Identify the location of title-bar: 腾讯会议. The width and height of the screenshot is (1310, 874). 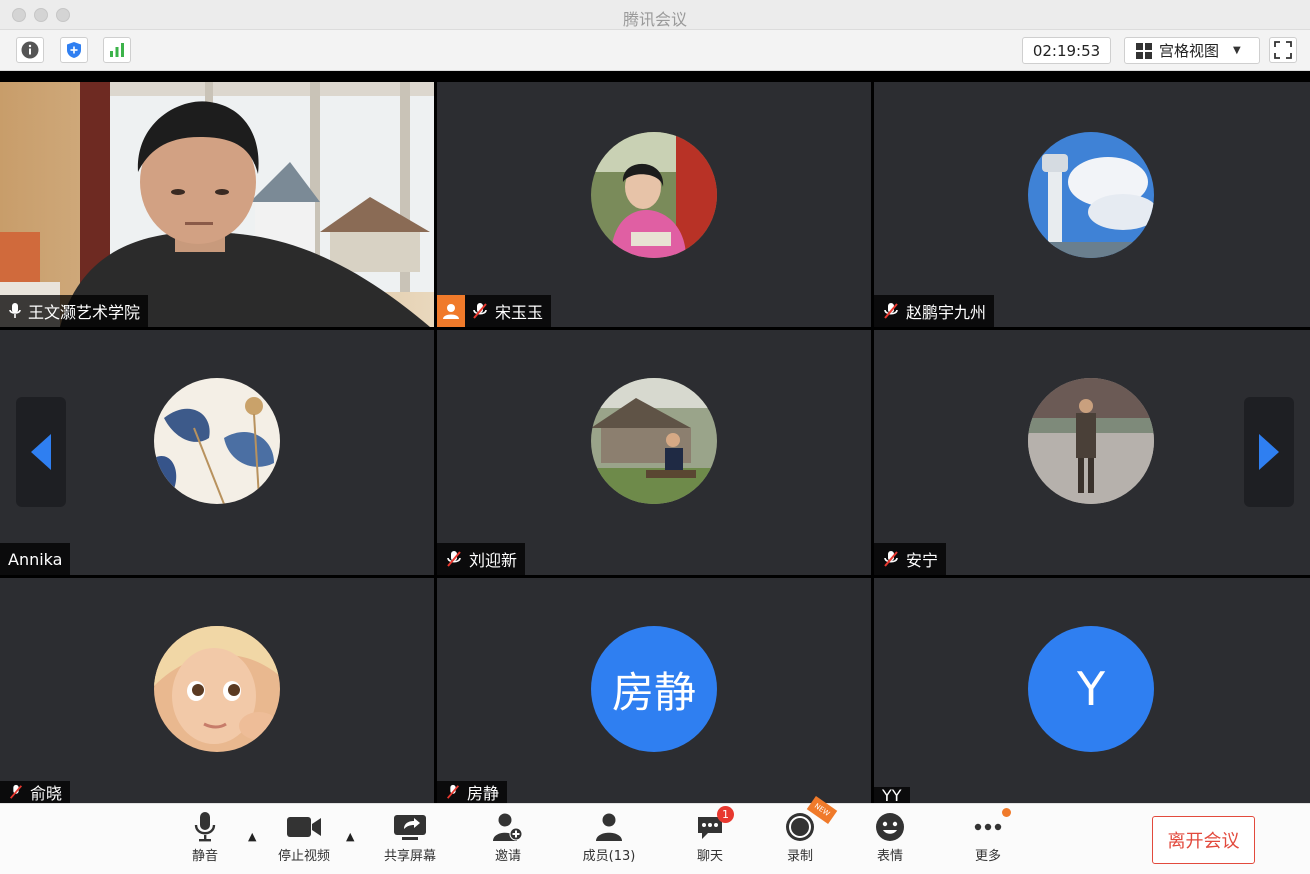
(655, 15).